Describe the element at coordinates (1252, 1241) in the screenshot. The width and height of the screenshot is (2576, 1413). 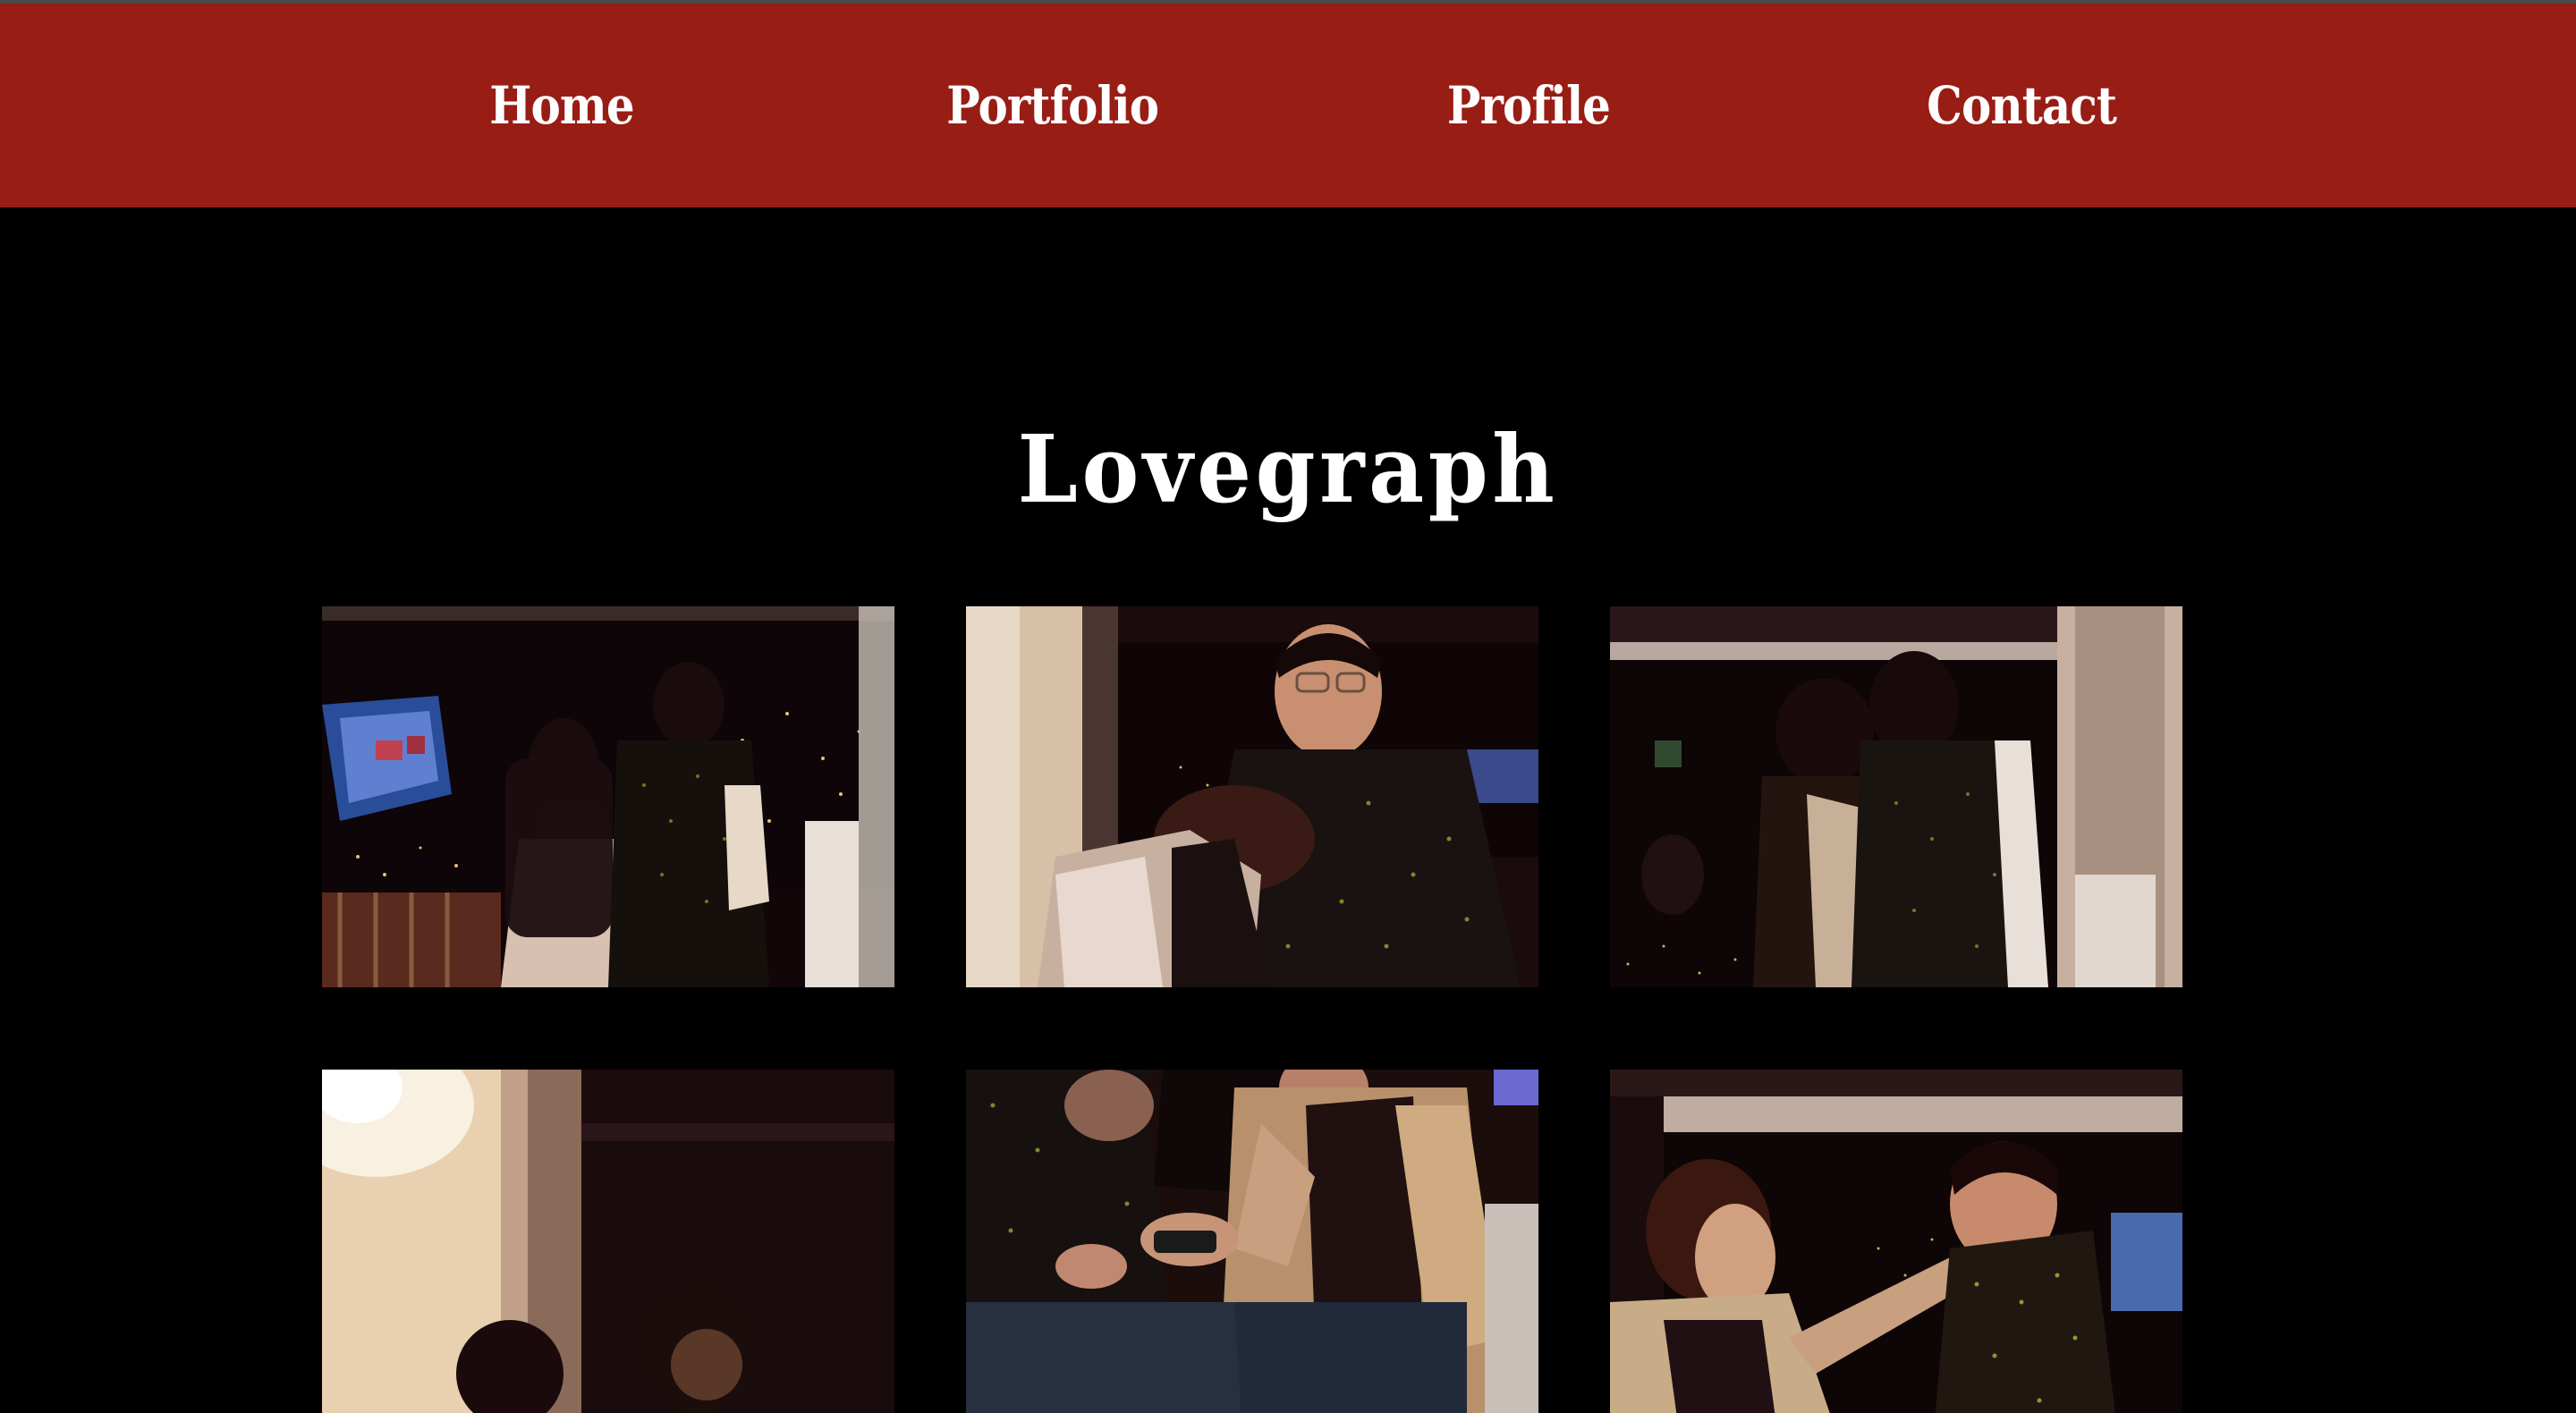
I see `photo-couple-with-phone` at that location.